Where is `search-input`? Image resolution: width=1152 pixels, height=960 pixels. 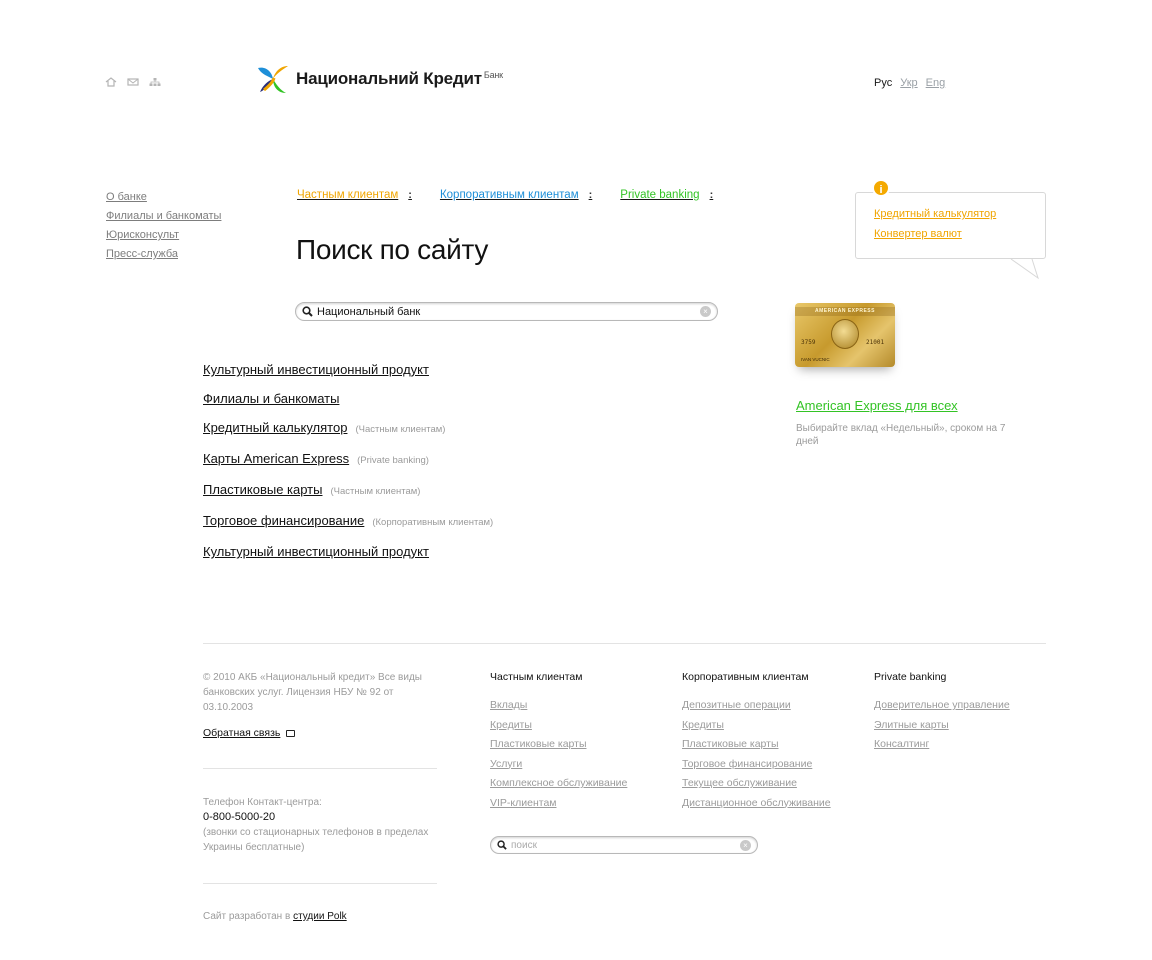
search-input is located at coordinates (508, 311).